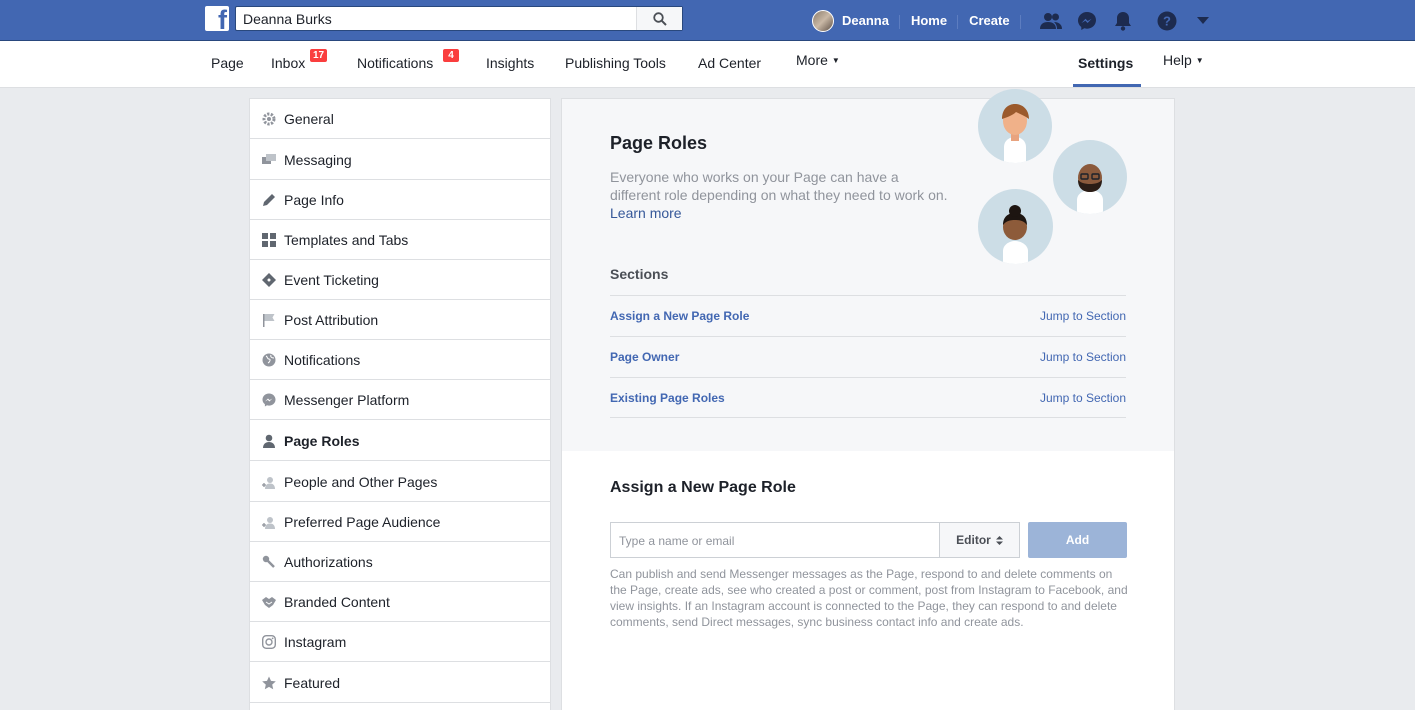 The image size is (1415, 710). I want to click on pencil-icon, so click(269, 200).